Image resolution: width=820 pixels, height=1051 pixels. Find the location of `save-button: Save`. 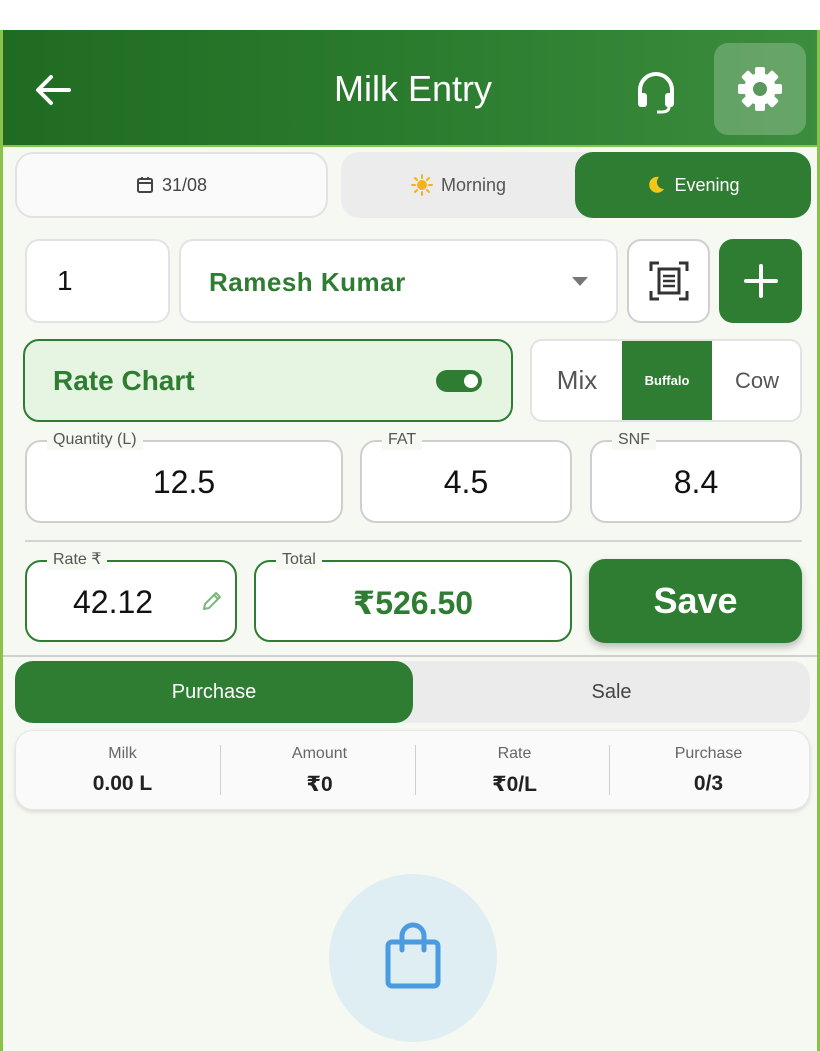

save-button: Save is located at coordinates (695, 601).